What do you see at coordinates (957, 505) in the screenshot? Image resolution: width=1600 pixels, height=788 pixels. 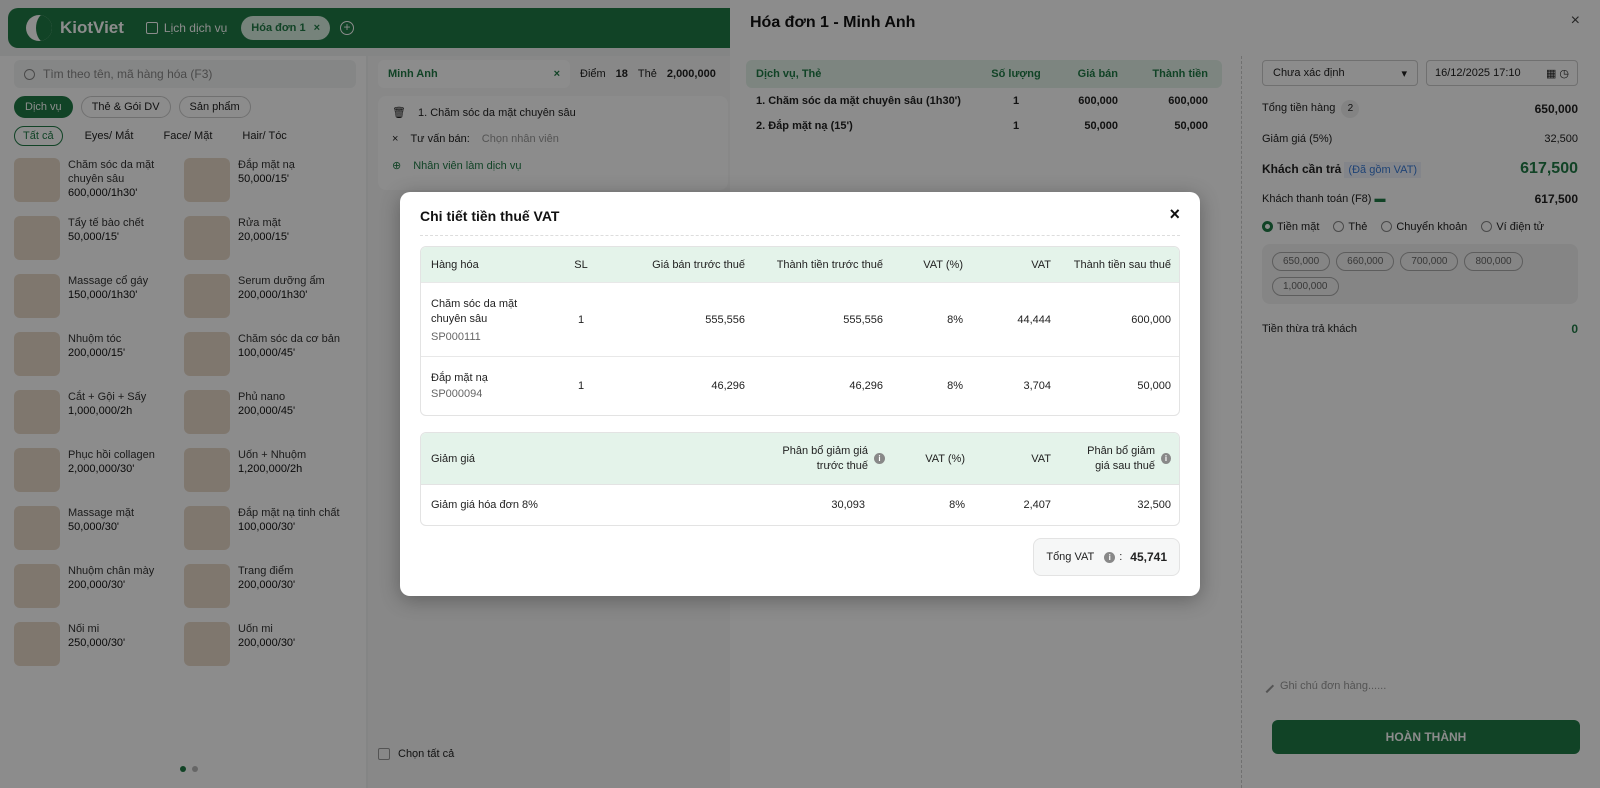 I see `discount-vat-pct: 8%` at bounding box center [957, 505].